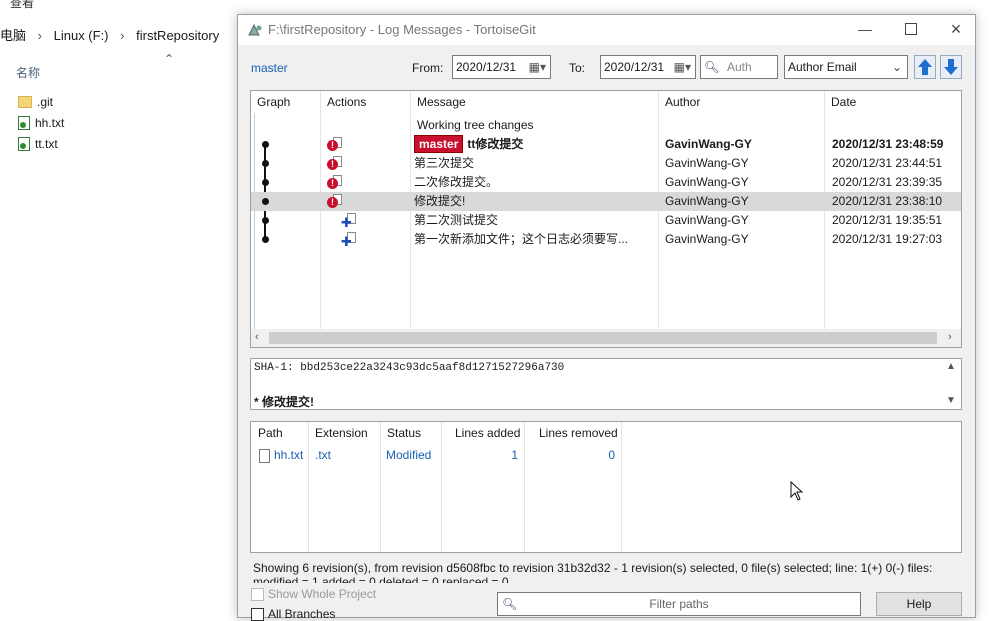 Image resolution: width=995 pixels, height=621 pixels. What do you see at coordinates (887, 163) in the screenshot?
I see `commit-date: 2020/12/31 23:44:51` at bounding box center [887, 163].